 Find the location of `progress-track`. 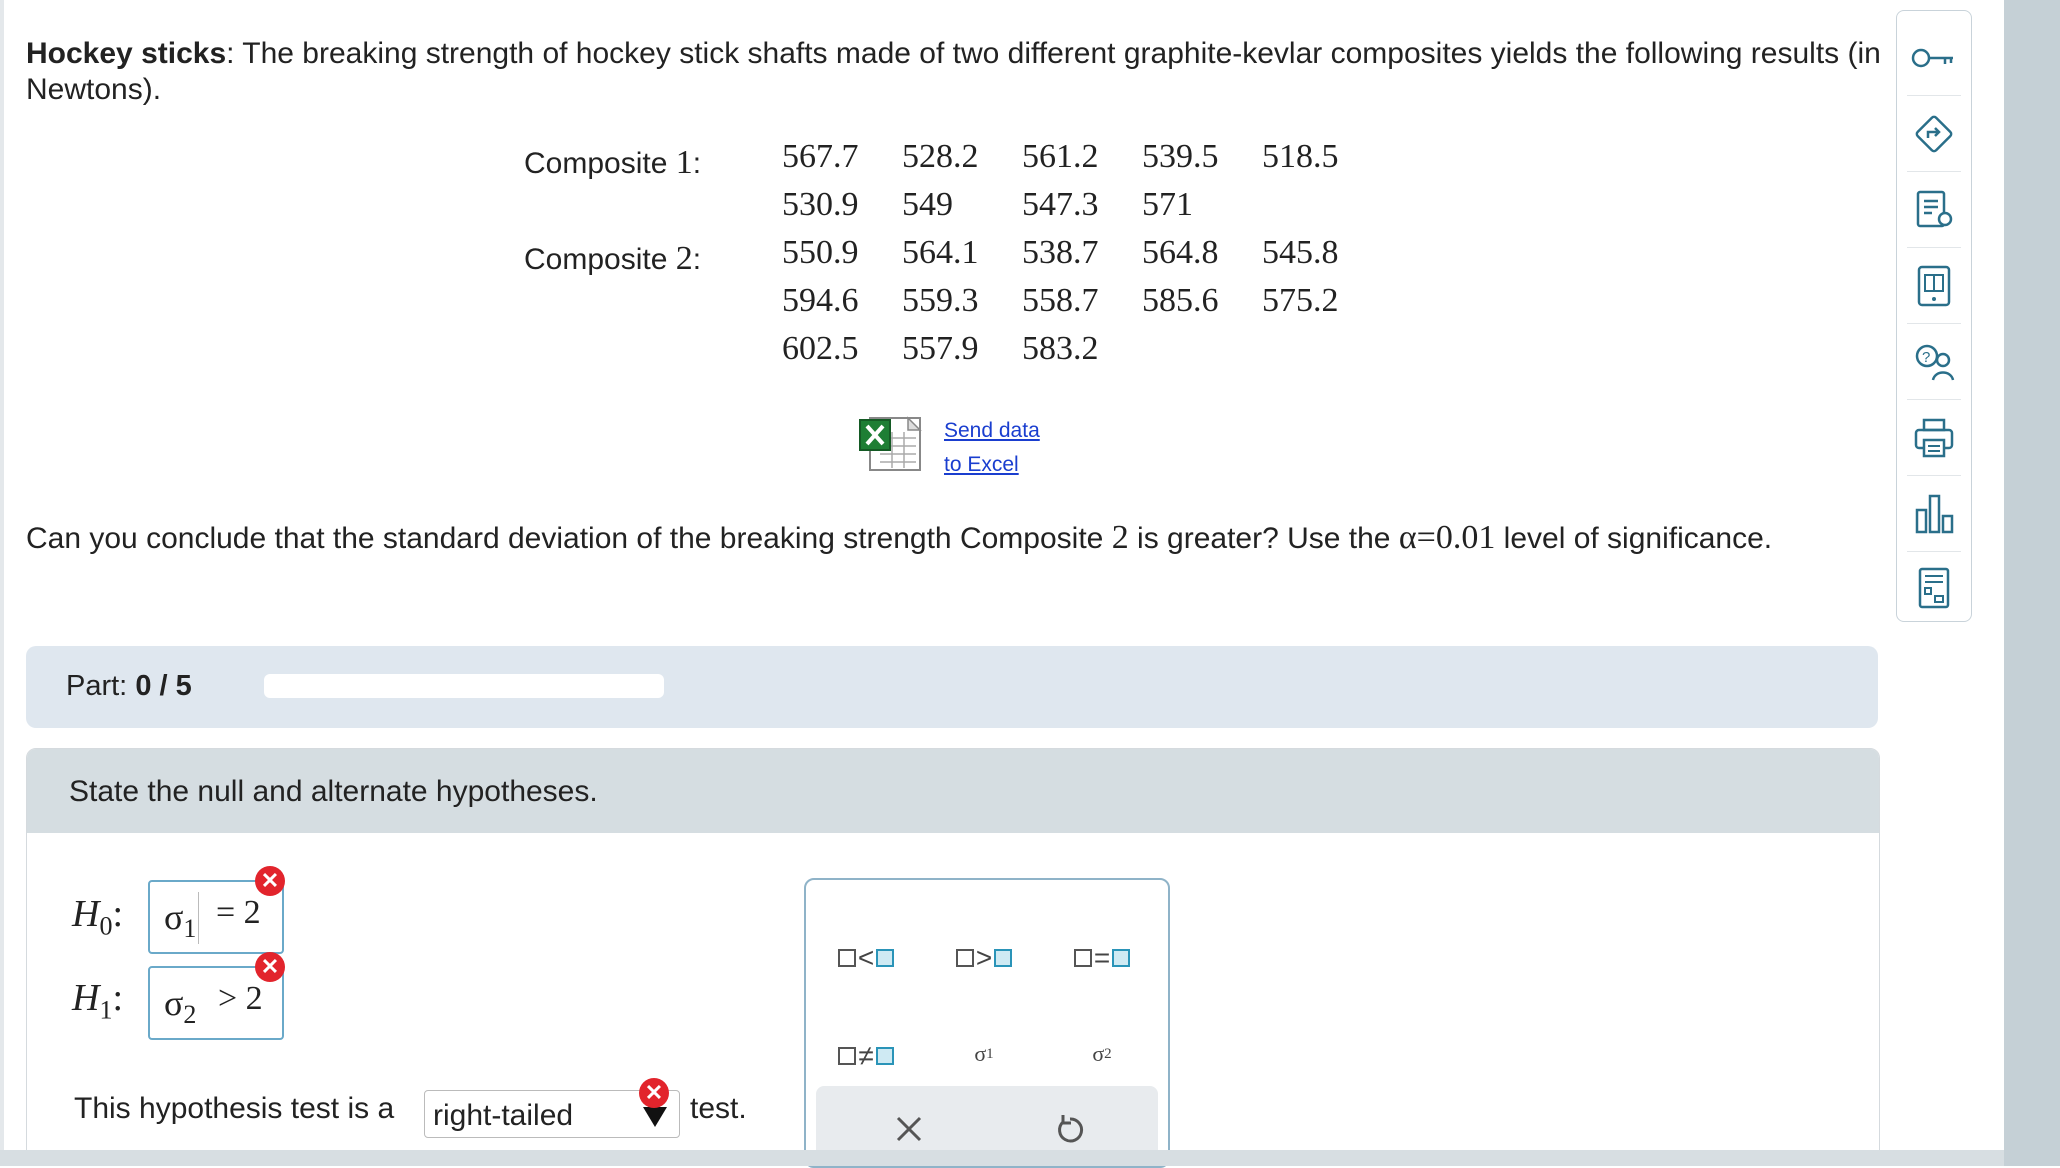

progress-track is located at coordinates (464, 686).